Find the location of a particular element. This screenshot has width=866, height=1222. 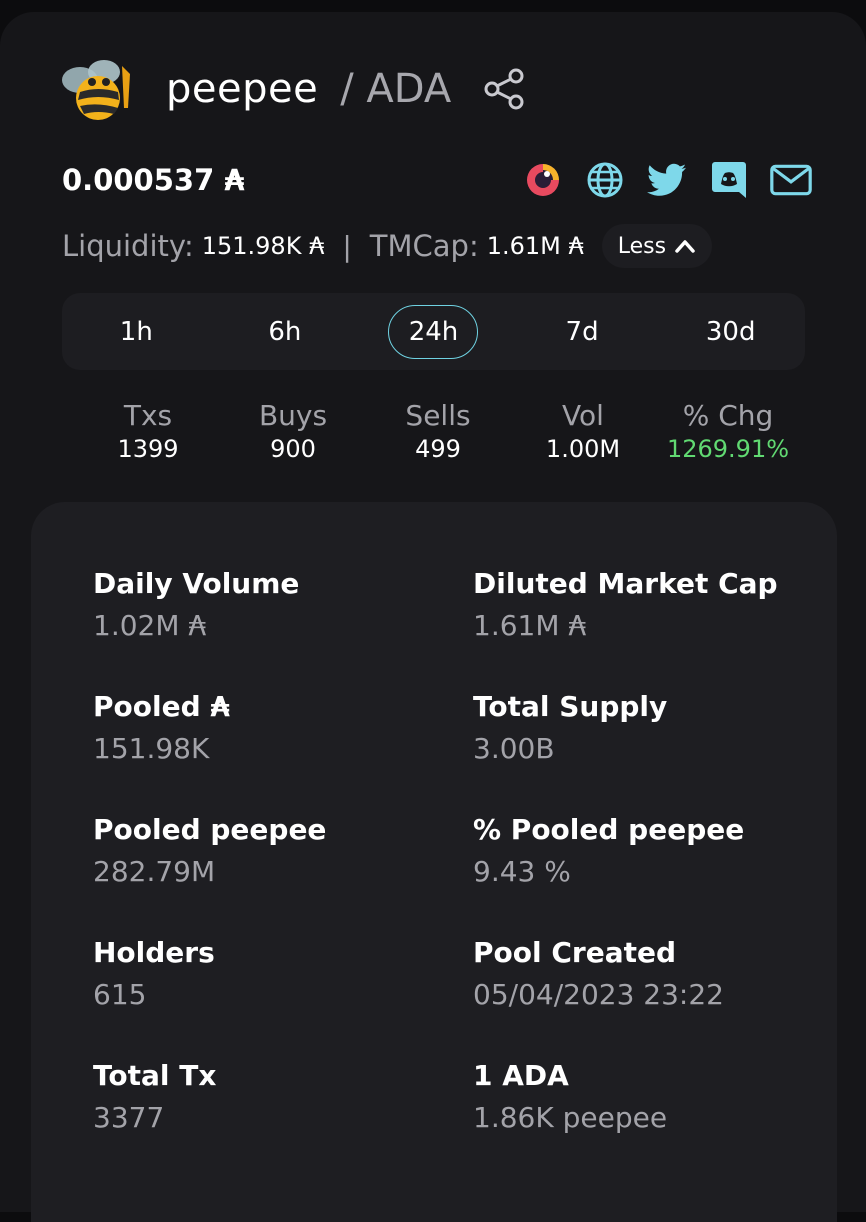

stat-label: Buys is located at coordinates (293, 415).